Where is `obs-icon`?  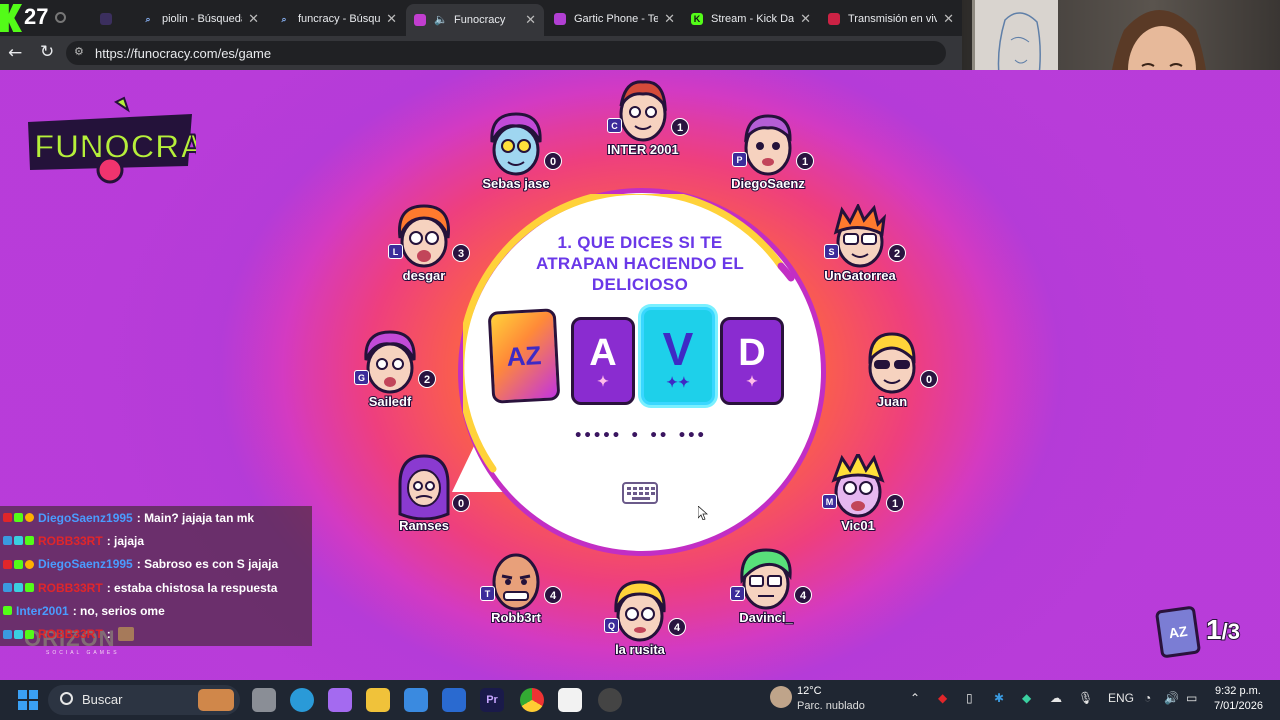
obs-icon is located at coordinates (610, 700).